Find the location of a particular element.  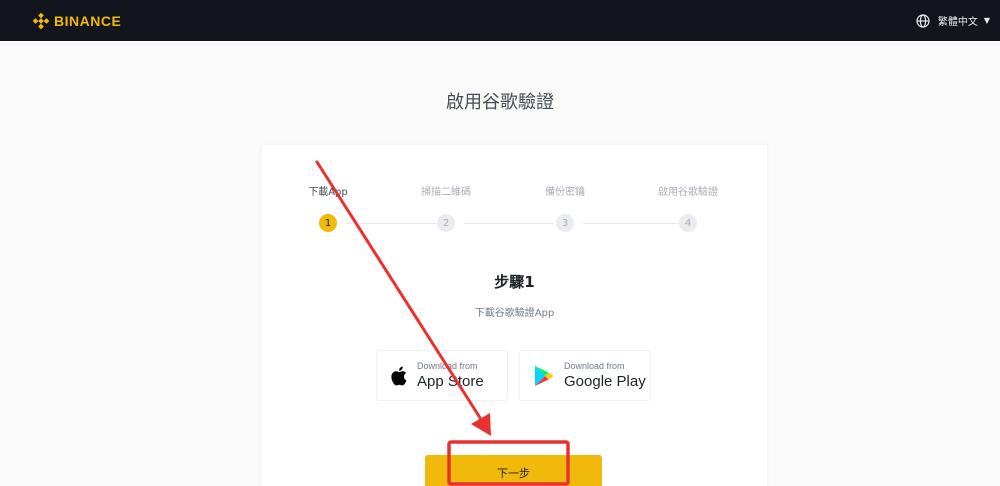

language-label: 繁體中文 is located at coordinates (957, 22).